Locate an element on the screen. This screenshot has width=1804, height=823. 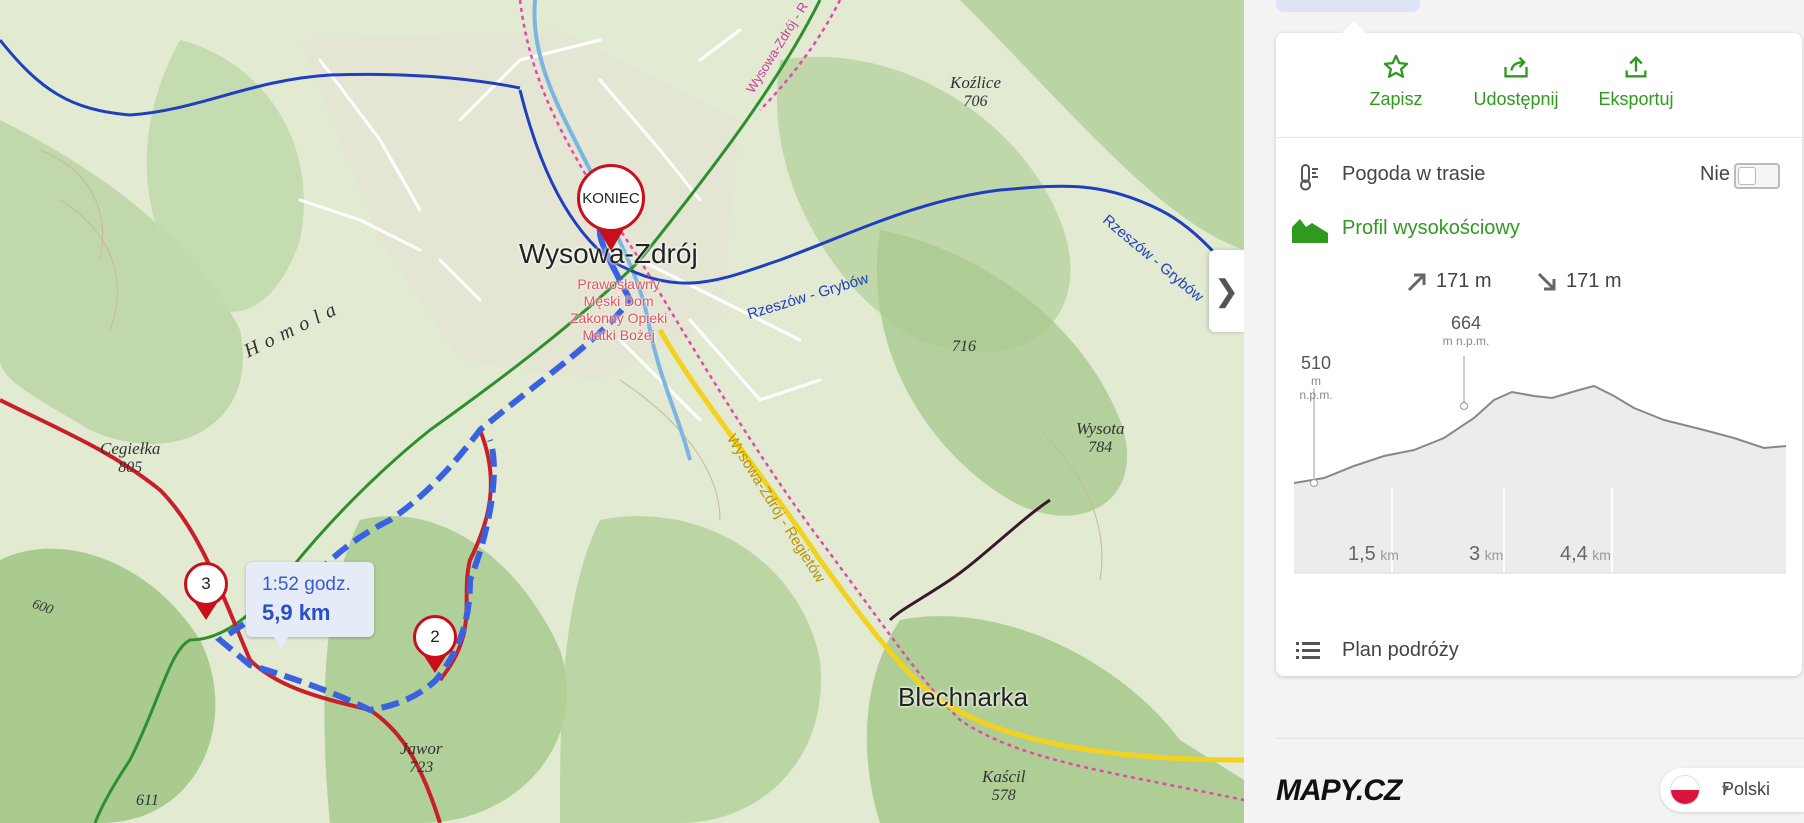
list-icon is located at coordinates (1308, 650).